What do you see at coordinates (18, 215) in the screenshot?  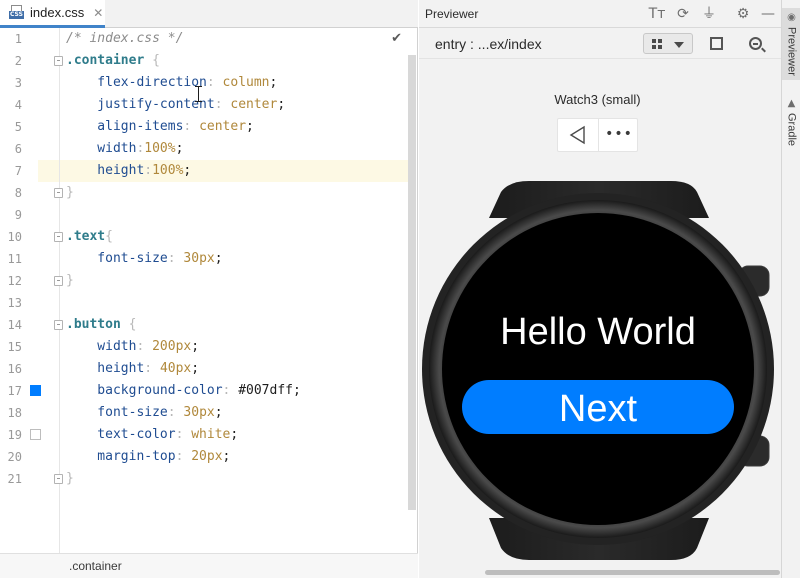 I see `line-number: 9` at bounding box center [18, 215].